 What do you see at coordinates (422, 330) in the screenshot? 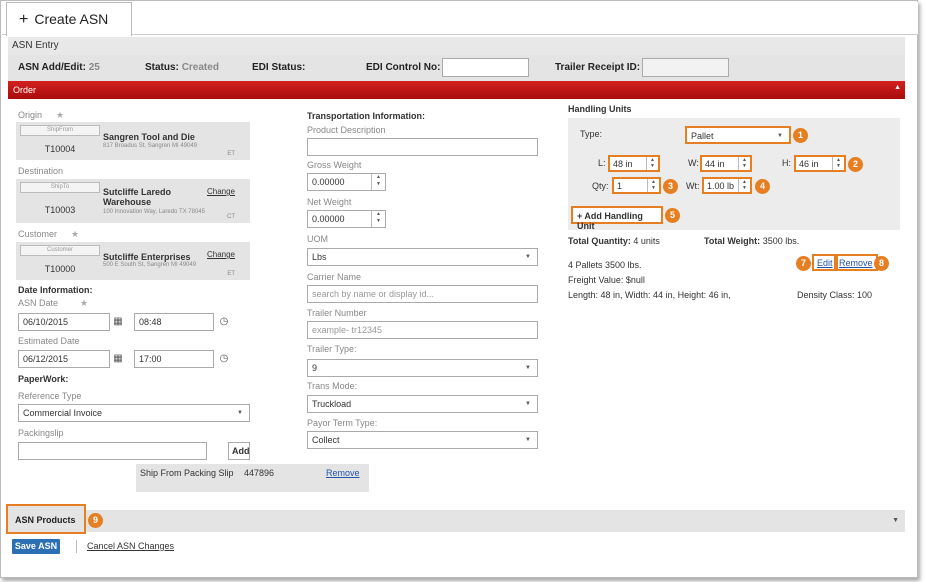
I see `trailer-number-input: example- tr12345` at bounding box center [422, 330].